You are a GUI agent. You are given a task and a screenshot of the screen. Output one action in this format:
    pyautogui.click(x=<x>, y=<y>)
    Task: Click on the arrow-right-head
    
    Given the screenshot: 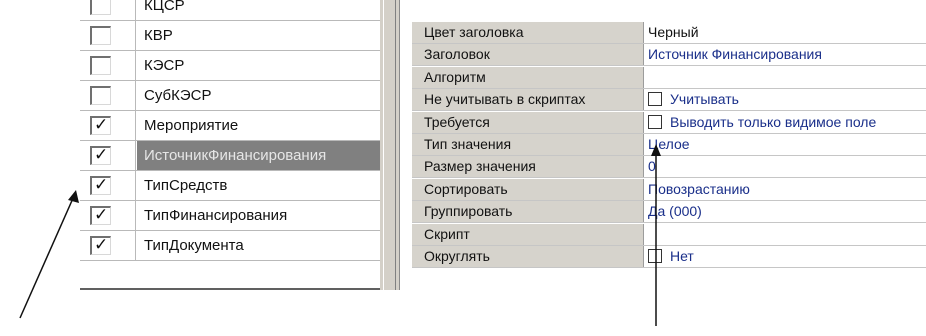 What is the action you would take?
    pyautogui.click(x=656, y=150)
    